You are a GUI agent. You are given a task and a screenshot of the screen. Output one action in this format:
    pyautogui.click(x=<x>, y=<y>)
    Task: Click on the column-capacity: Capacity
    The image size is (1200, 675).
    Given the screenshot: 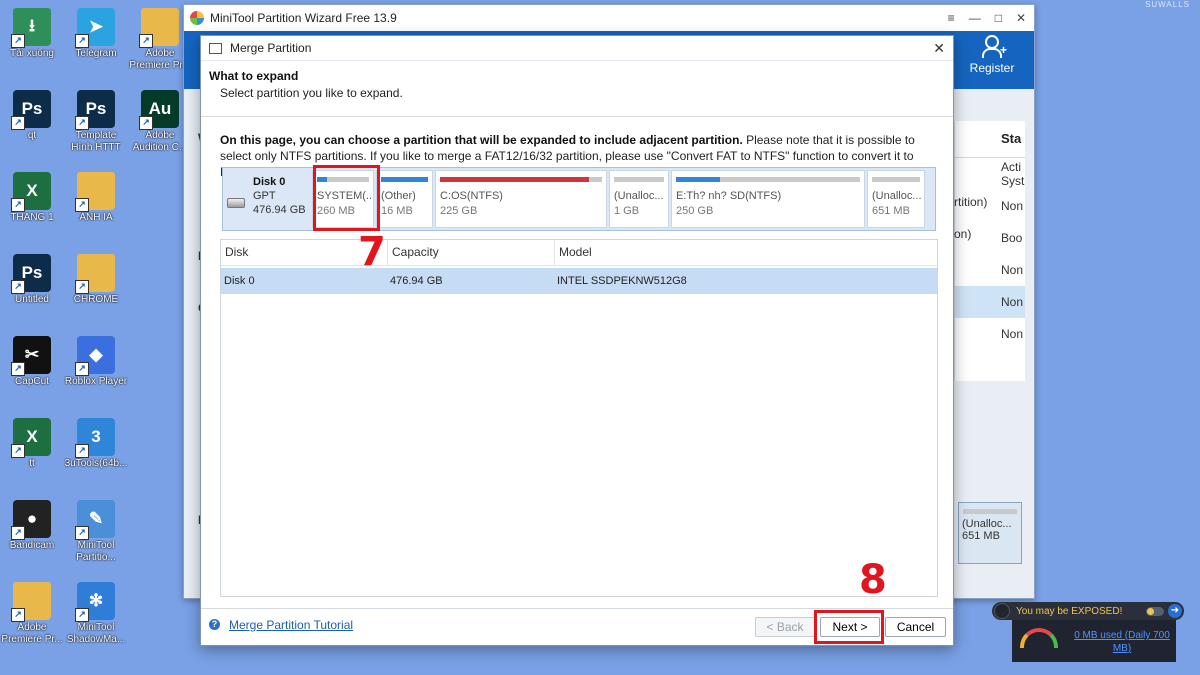 What is the action you would take?
    pyautogui.click(x=471, y=252)
    